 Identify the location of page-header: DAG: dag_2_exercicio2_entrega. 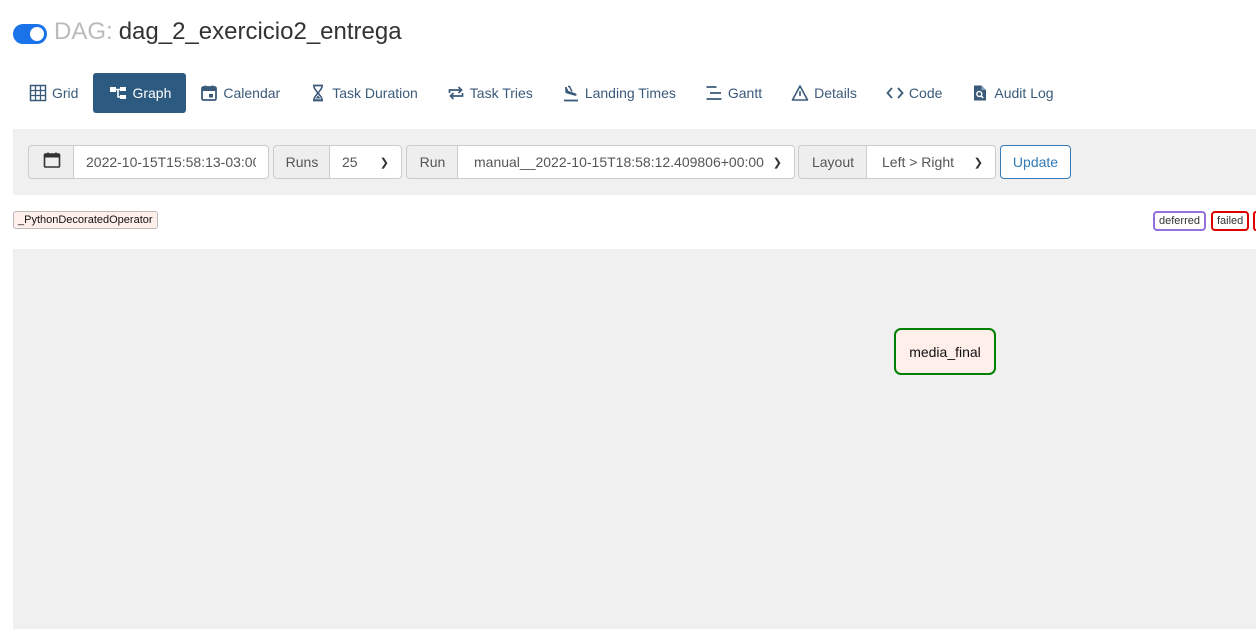
(207, 32).